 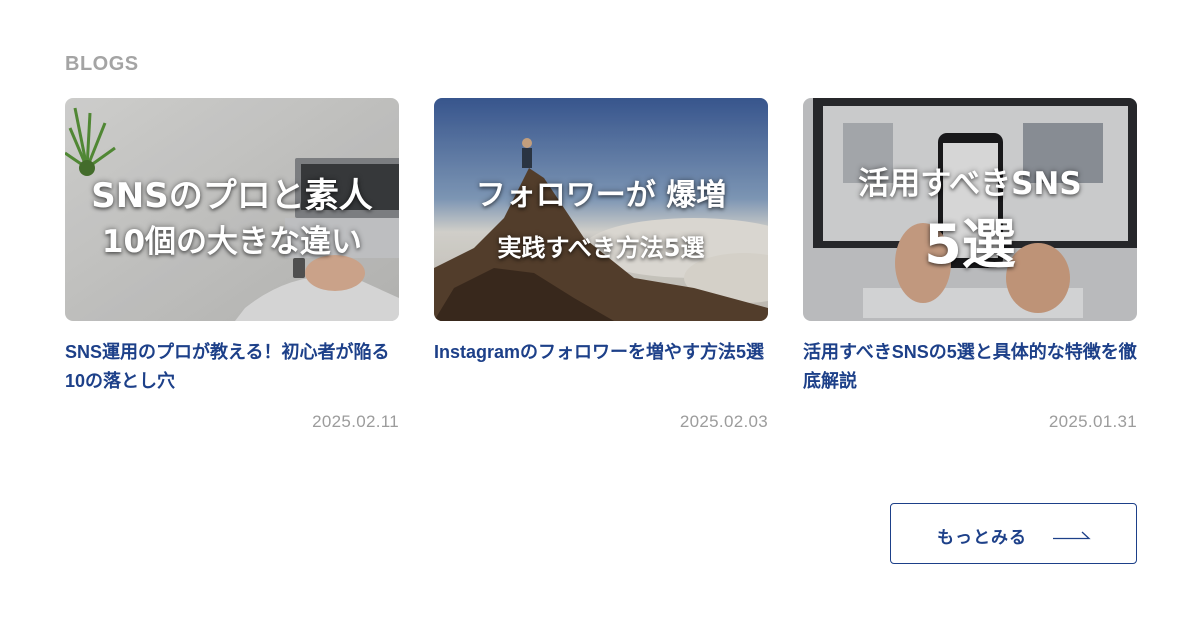 I want to click on blog-card-date: 2025.01.31, so click(x=1092, y=421).